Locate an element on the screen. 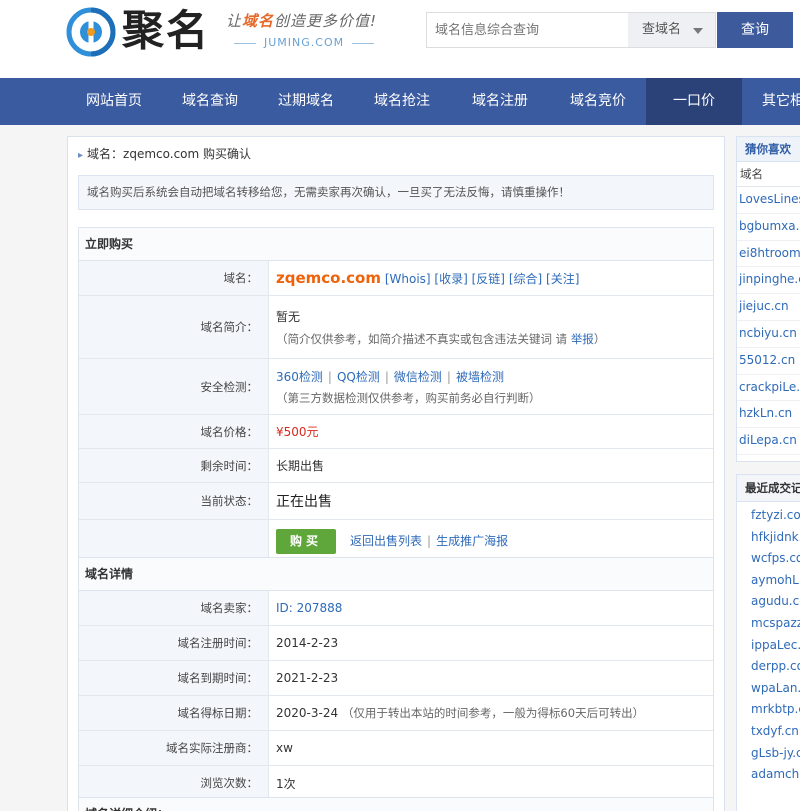 The image size is (800, 811). search-type-select: 查域名 is located at coordinates (672, 30).